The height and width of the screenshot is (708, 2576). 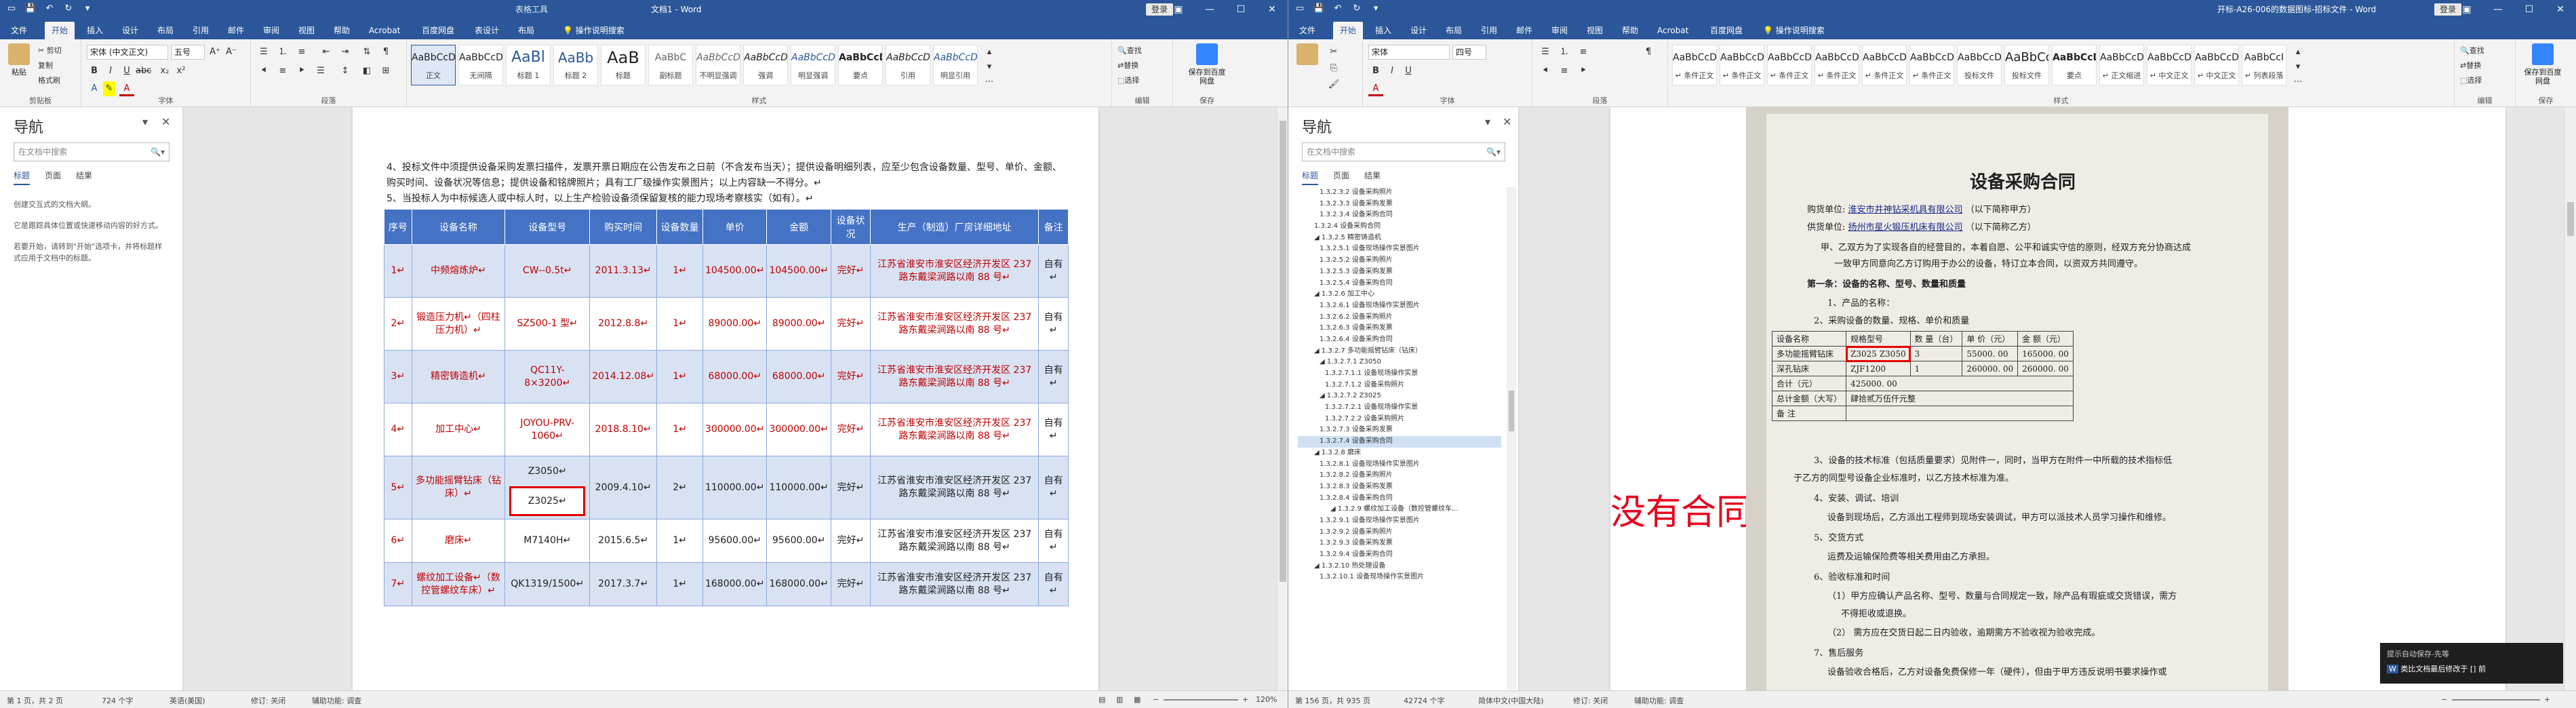 What do you see at coordinates (1399, 442) in the screenshot?
I see `nav-tree-item: 1.3.2.7.4 设备采购合同` at bounding box center [1399, 442].